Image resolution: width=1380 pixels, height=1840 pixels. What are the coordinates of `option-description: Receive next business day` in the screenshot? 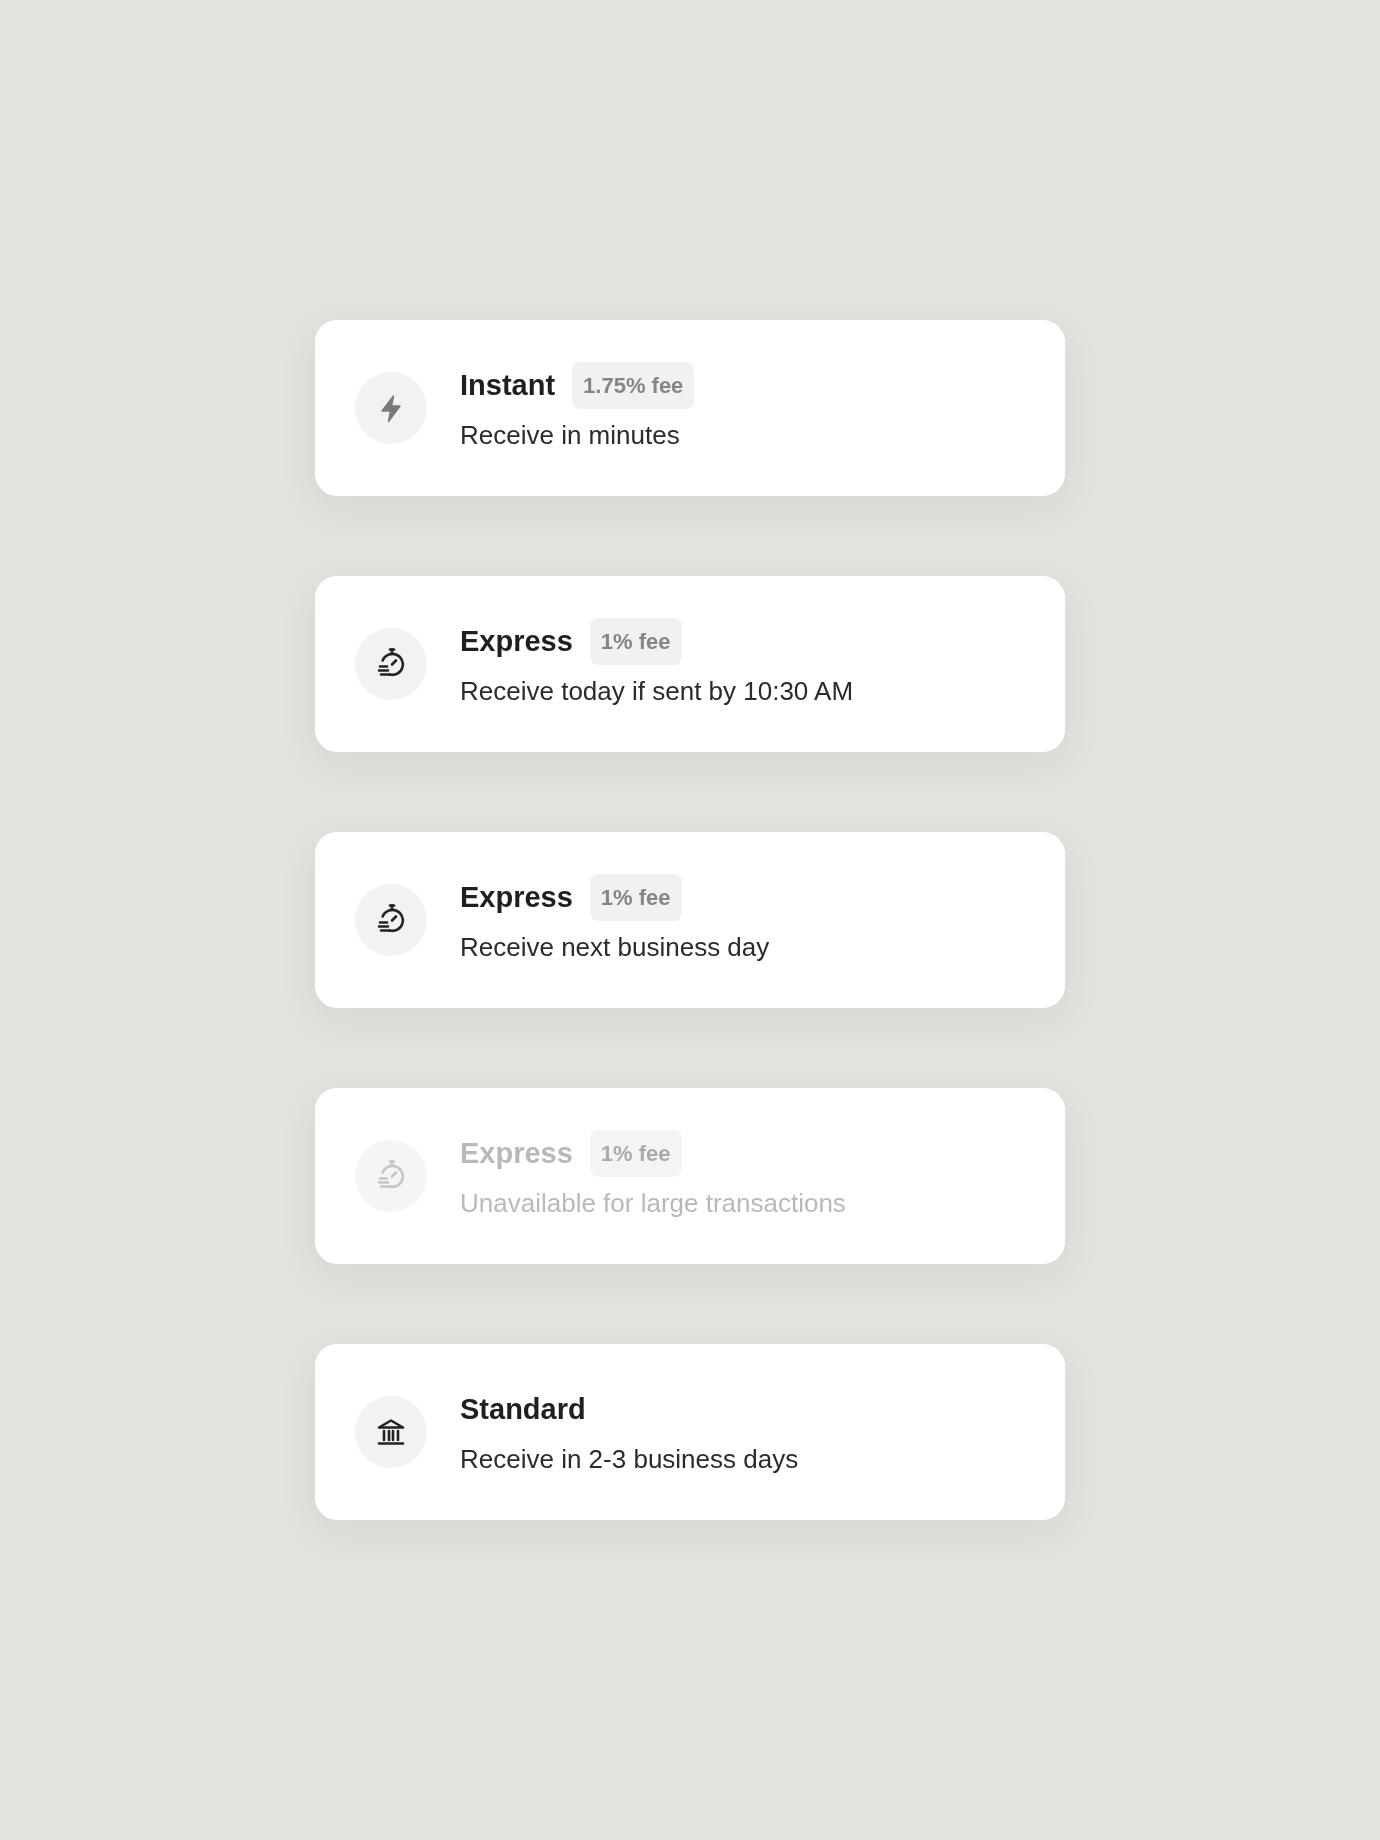 It's located at (615, 947).